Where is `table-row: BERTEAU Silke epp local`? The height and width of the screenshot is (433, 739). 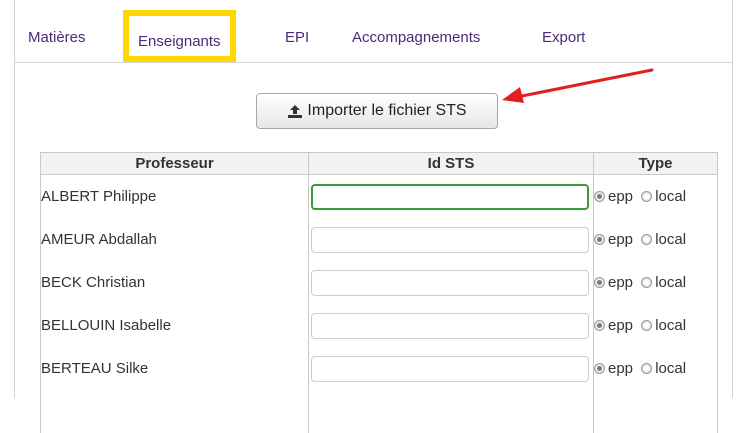 table-row: BERTEAU Silke epp local is located at coordinates (379, 368).